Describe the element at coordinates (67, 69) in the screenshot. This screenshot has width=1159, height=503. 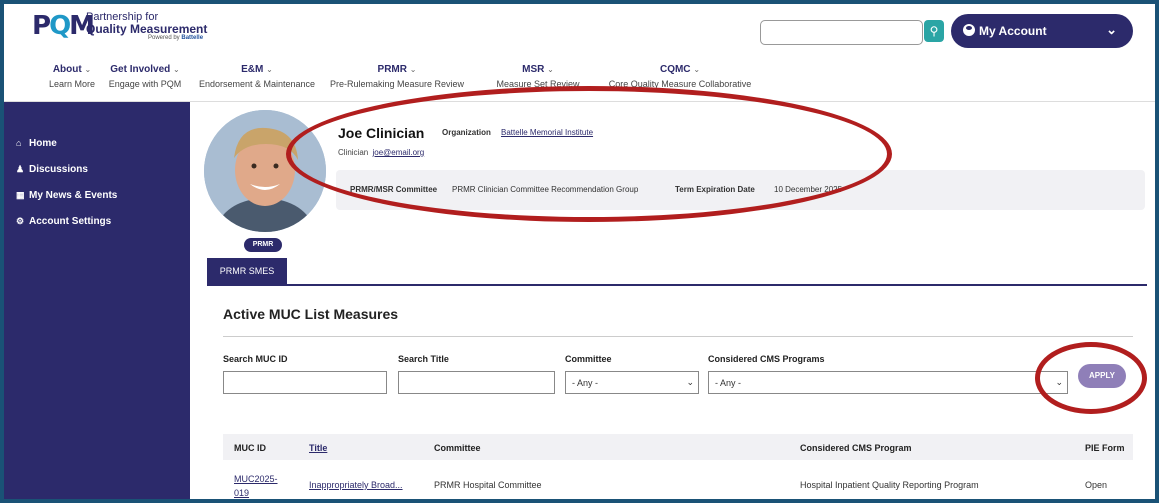
I see `nav-title: About` at that location.